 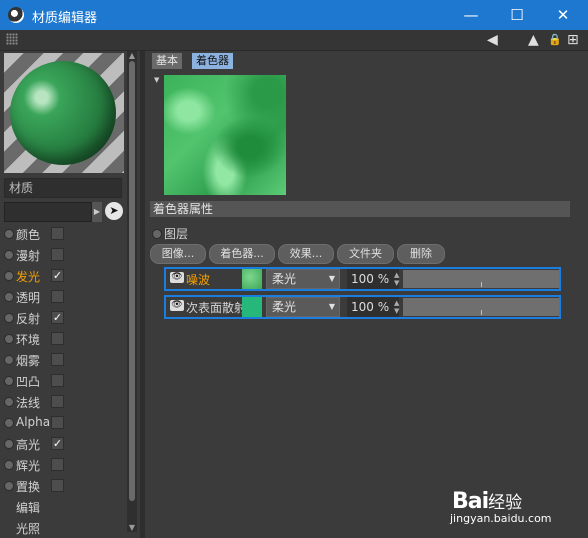 I want to click on channel-label: 烟雾, so click(x=28, y=360).